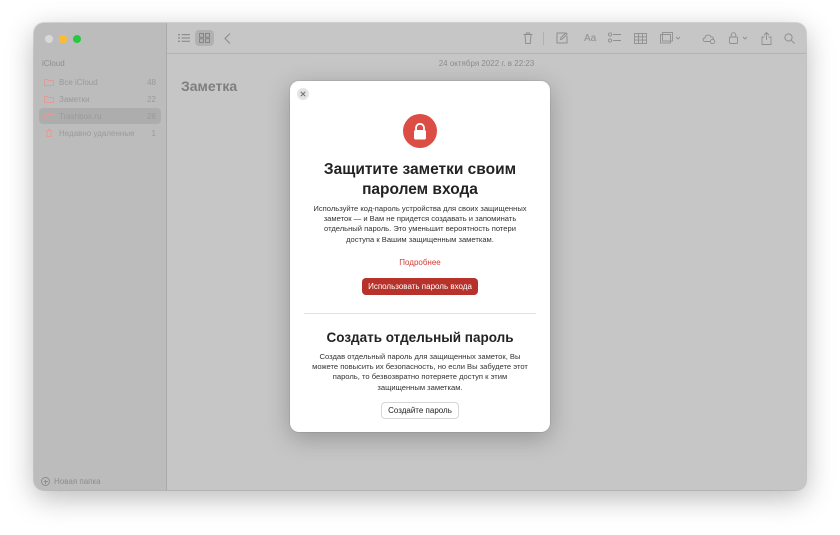 This screenshot has height=535, width=840. Describe the element at coordinates (590, 38) in the screenshot. I see `format-icon: Aa` at that location.